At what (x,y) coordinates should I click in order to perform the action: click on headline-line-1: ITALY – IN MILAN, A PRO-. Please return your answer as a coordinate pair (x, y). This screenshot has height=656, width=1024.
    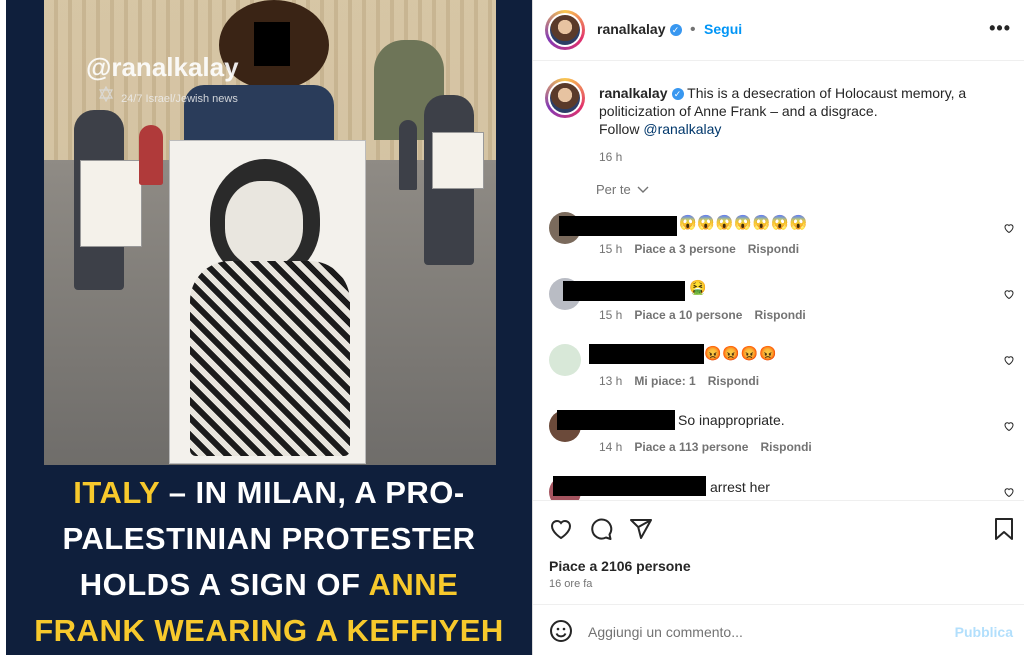
    Looking at the image, I should click on (269, 493).